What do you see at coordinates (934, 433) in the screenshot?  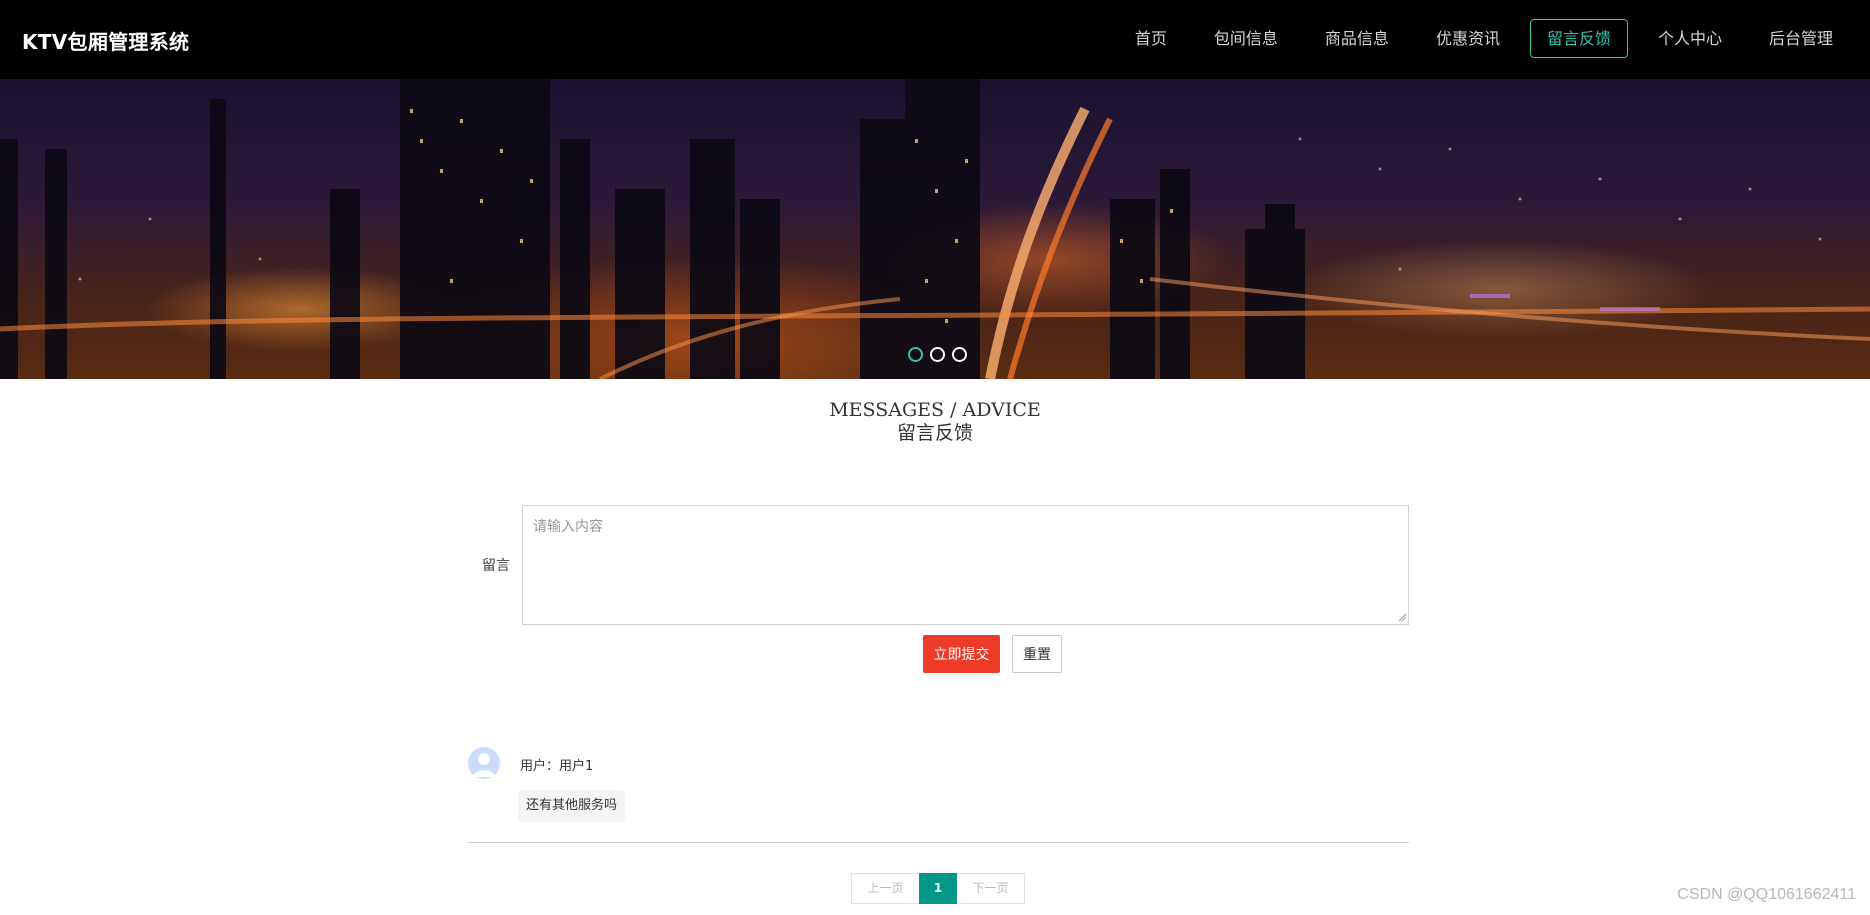 I see `section-title-zh: 留言反馈` at bounding box center [934, 433].